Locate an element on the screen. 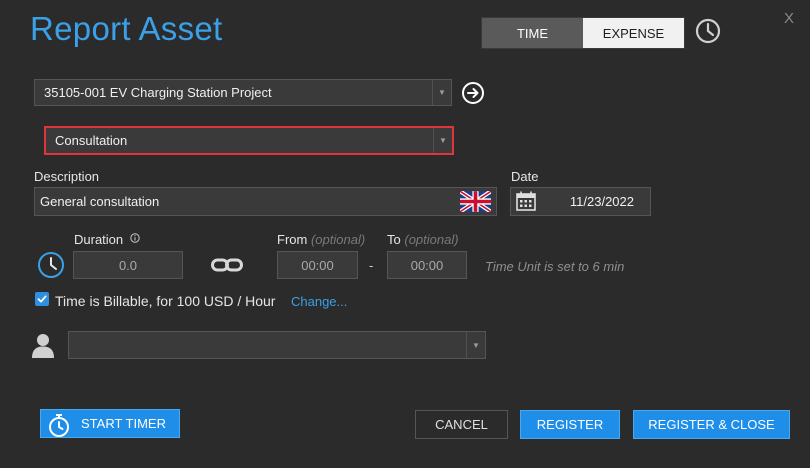  from-label: From (optional) is located at coordinates (321, 239).